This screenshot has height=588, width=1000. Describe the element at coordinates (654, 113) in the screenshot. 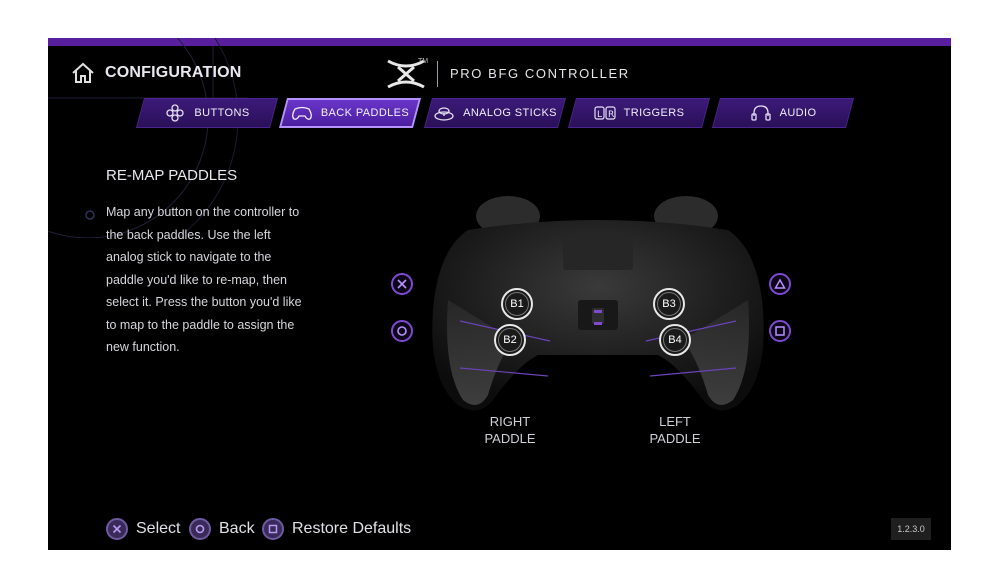

I see `tab-label: TRIGGERS` at that location.